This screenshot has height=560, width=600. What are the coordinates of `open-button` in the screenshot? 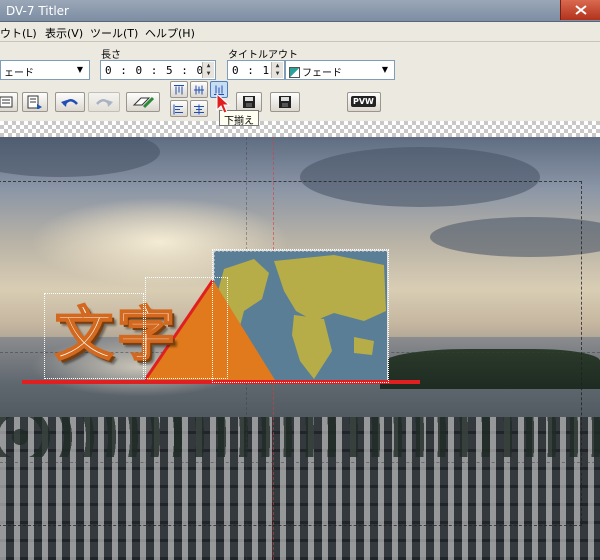 It's located at (9, 102).